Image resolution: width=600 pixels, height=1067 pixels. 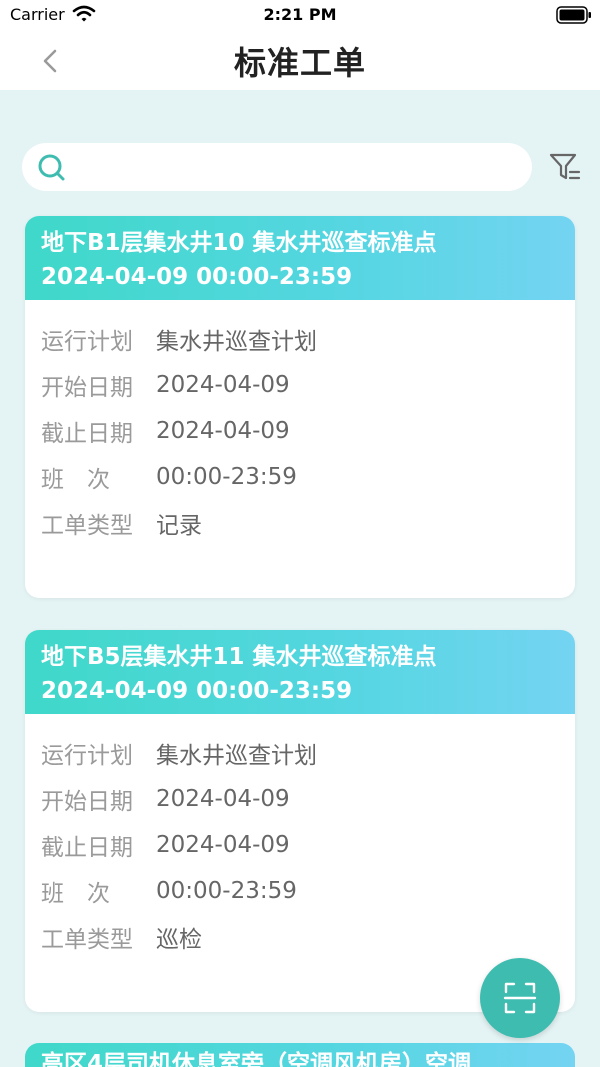 What do you see at coordinates (239, 657) in the screenshot?
I see `card-title: 地下B5层集水井11 集水井巡查标准点` at bounding box center [239, 657].